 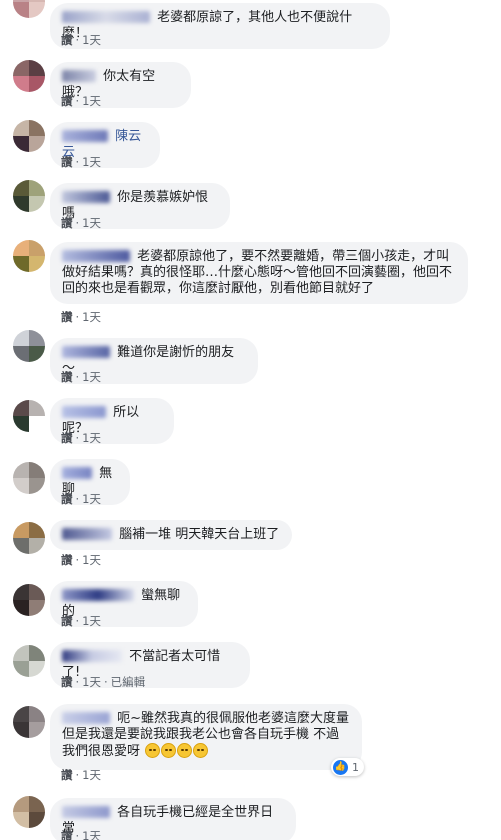 I want to click on comment-bubble: 腦補一堆 明天韓天台上班了, so click(x=171, y=535).